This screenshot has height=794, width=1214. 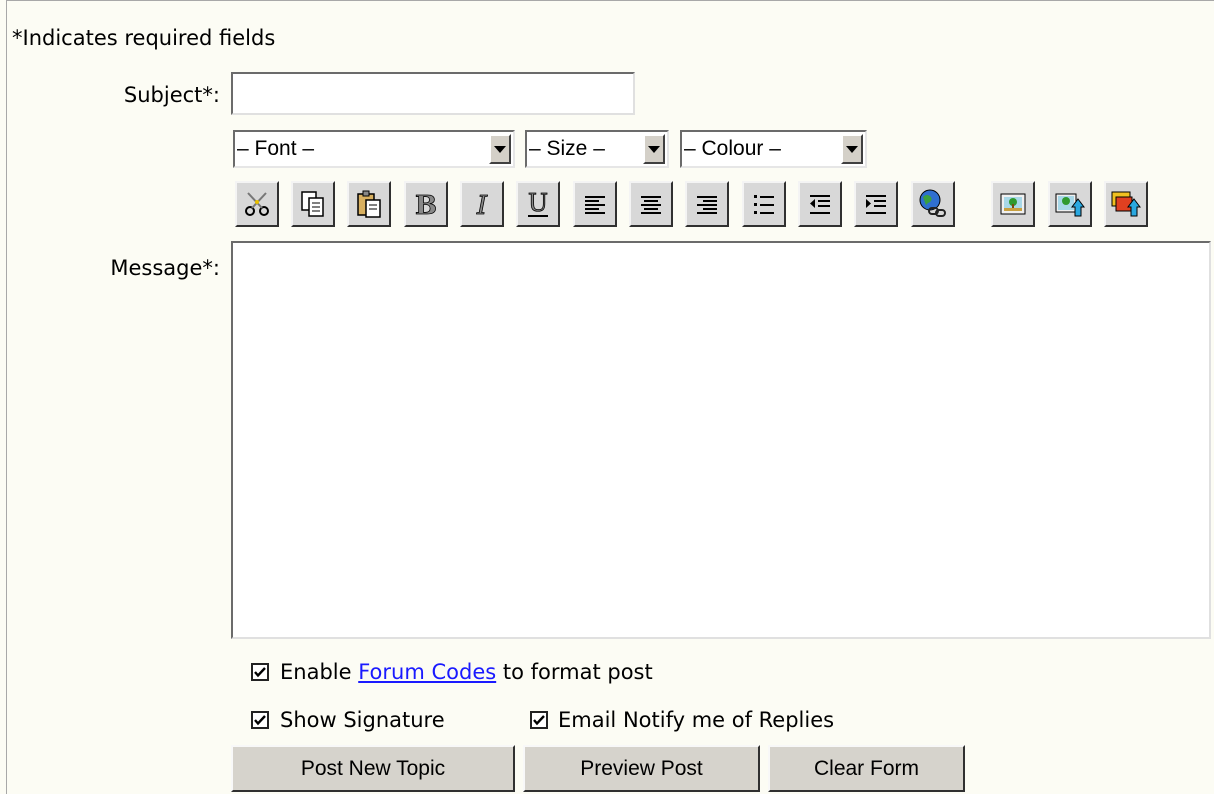 What do you see at coordinates (574, 672) in the screenshot?
I see `forum-codes-text-after: to format post` at bounding box center [574, 672].